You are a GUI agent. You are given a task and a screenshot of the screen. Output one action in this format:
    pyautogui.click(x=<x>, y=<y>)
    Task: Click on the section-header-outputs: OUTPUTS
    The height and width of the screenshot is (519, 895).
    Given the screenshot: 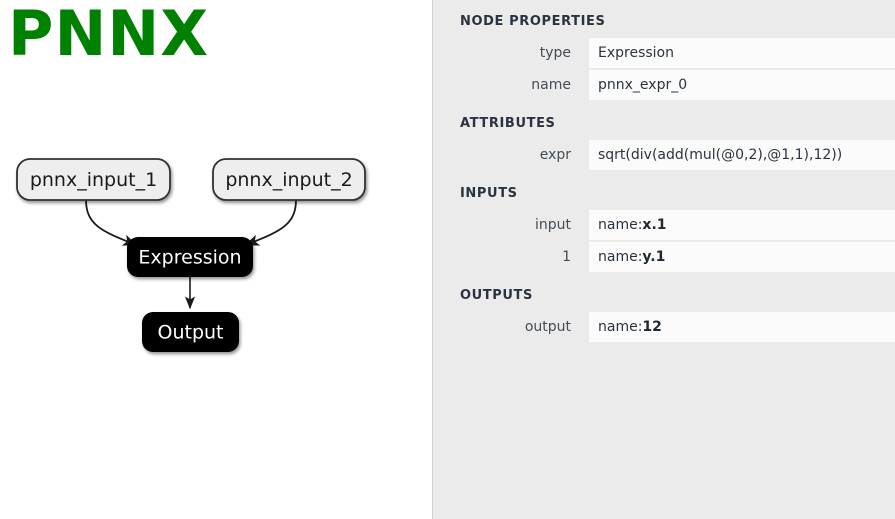 What is the action you would take?
    pyautogui.click(x=496, y=295)
    